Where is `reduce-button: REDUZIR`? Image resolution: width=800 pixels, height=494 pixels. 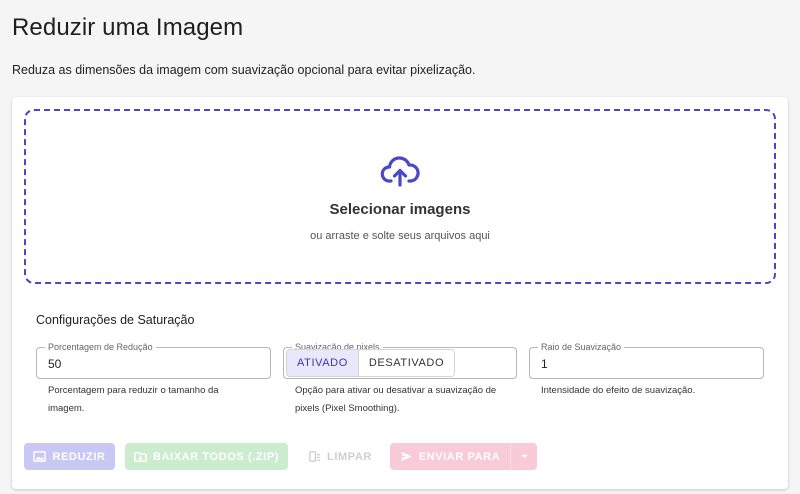 reduce-button: REDUZIR is located at coordinates (69, 456).